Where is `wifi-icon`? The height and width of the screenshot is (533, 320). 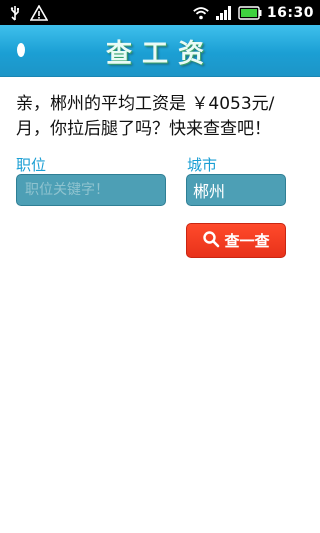
wifi-icon is located at coordinates (201, 13).